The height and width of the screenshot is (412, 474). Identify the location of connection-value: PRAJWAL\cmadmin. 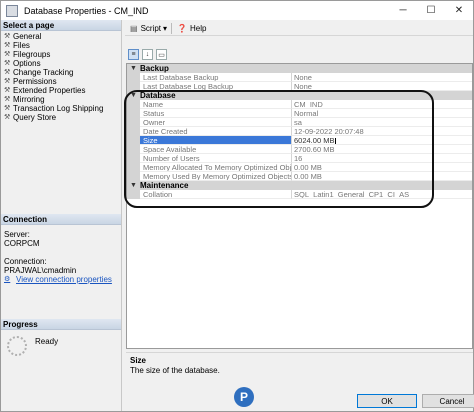
(40, 270).